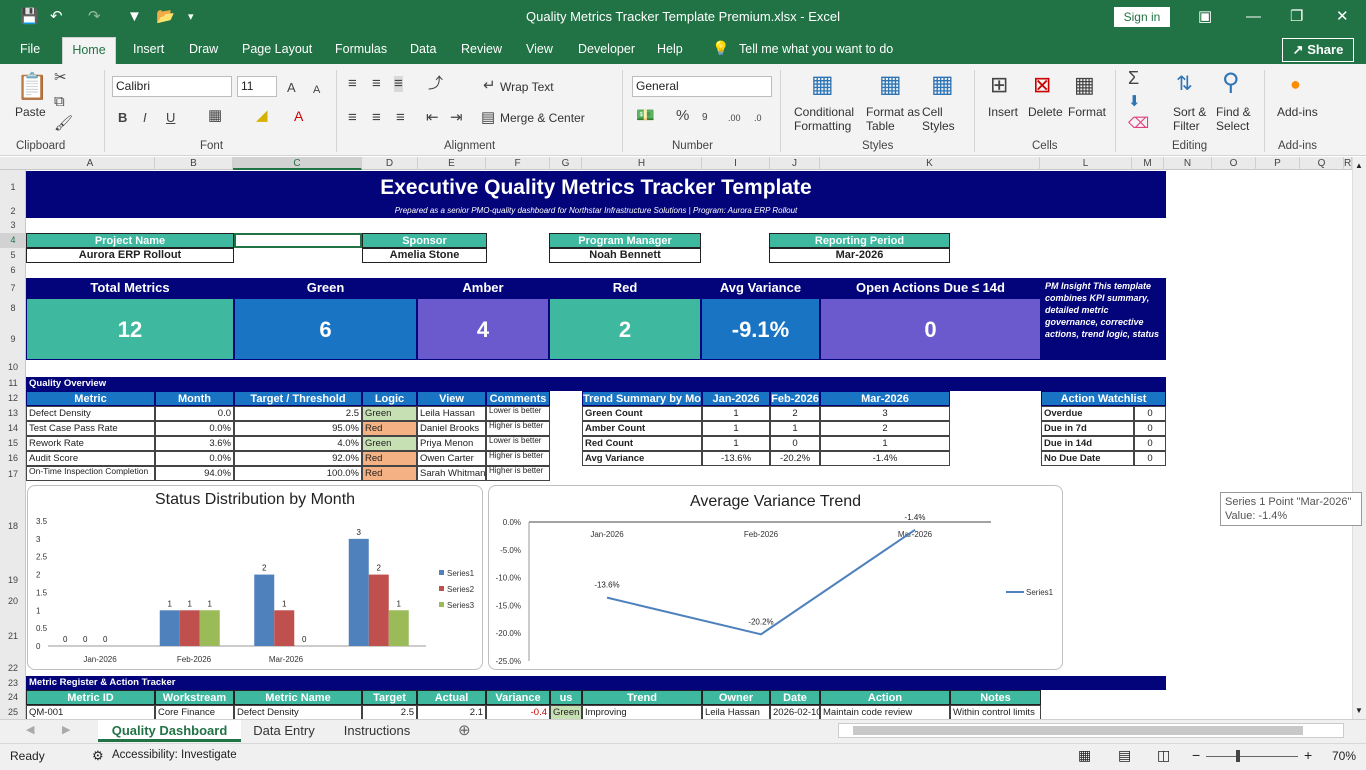 The image size is (1366, 770). I want to click on accessibility-status: Accessibility: Investigate, so click(174, 755).